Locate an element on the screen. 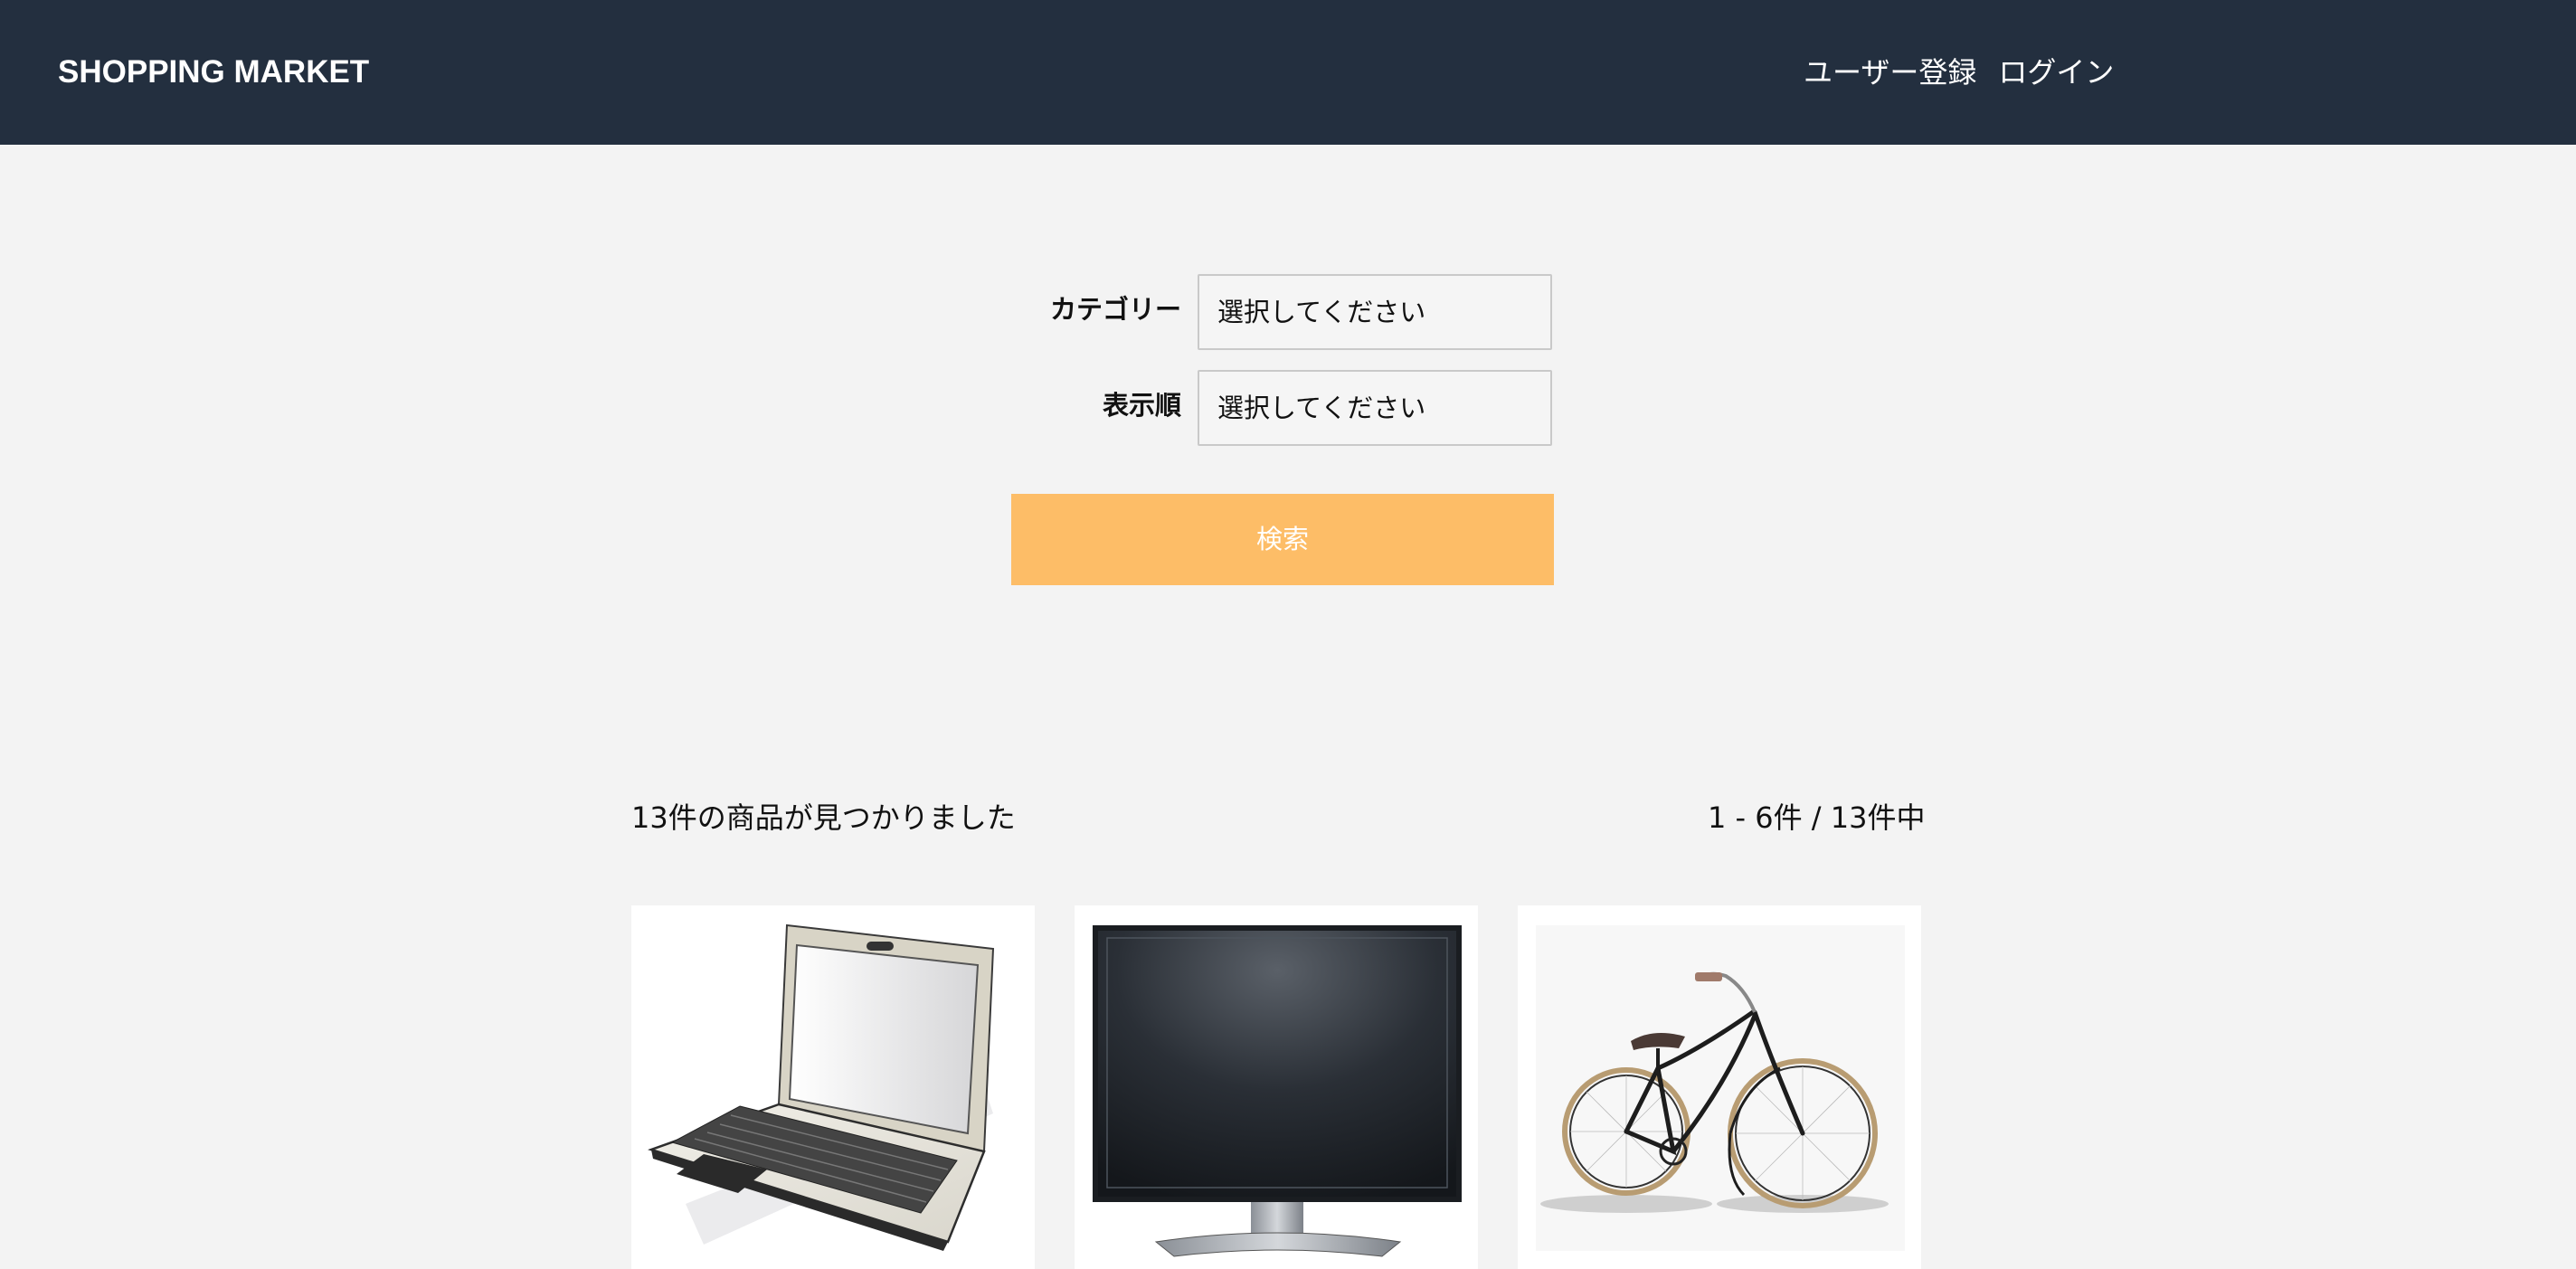 The width and height of the screenshot is (2576, 1269). laptop-image is located at coordinates (822, 1087).